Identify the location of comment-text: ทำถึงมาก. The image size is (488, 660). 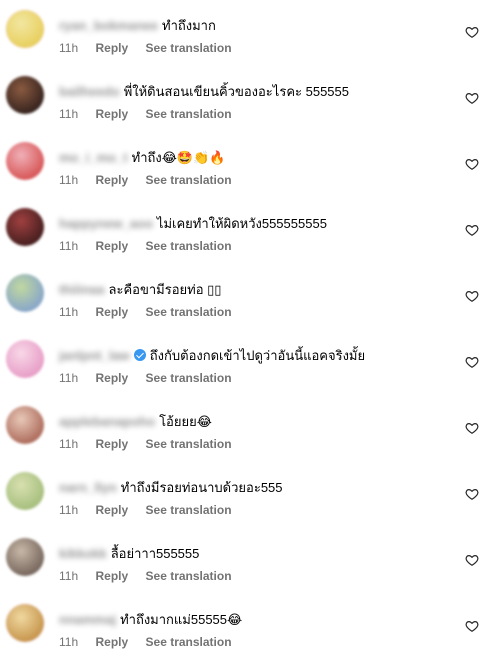
(189, 25).